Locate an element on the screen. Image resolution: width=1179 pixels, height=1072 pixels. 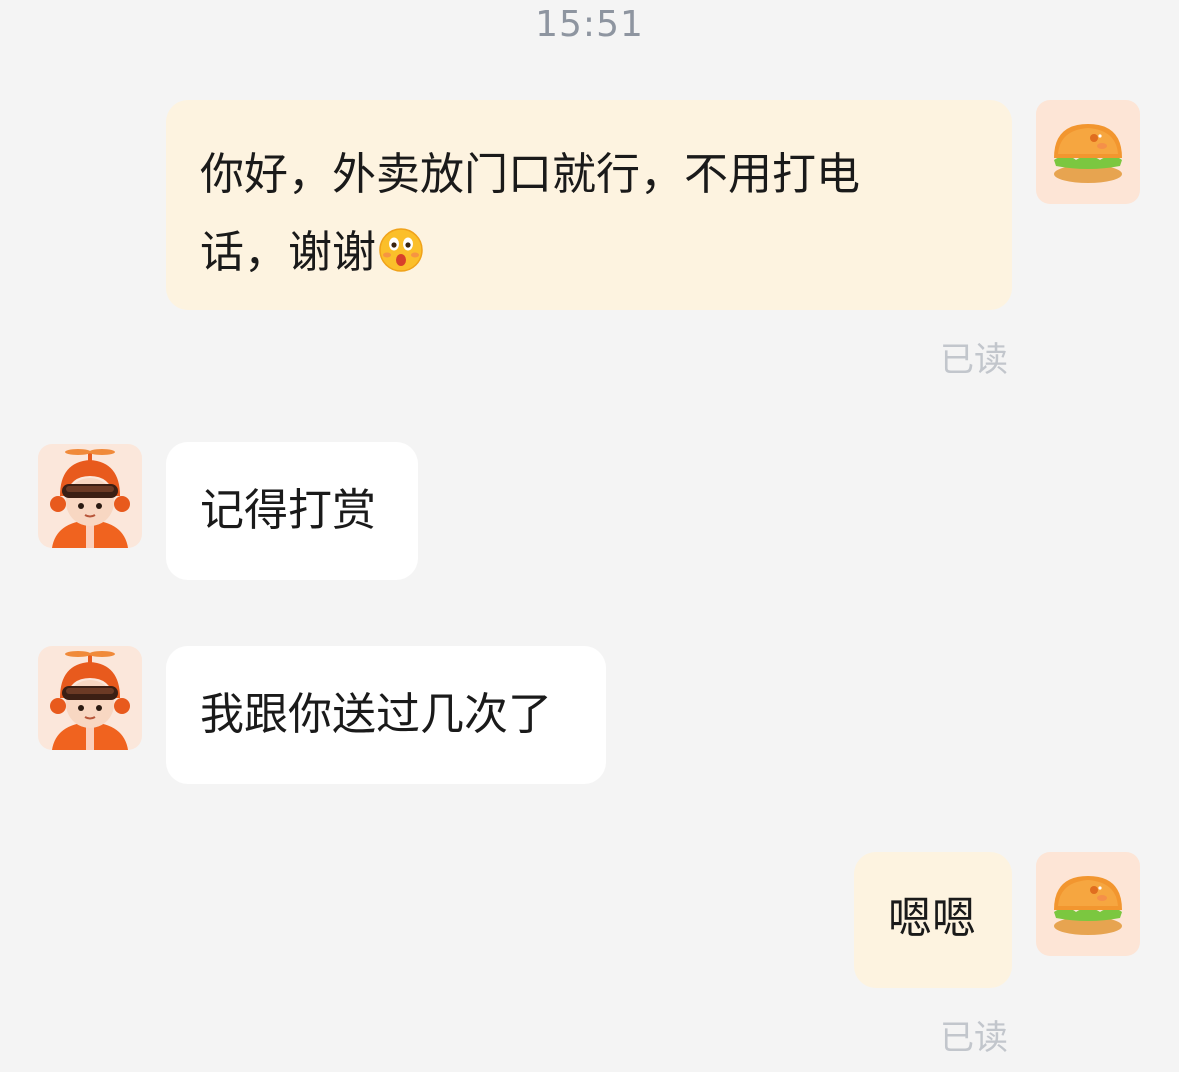
message-bubble-rider: 我跟你送过几次了 is located at coordinates (386, 715).